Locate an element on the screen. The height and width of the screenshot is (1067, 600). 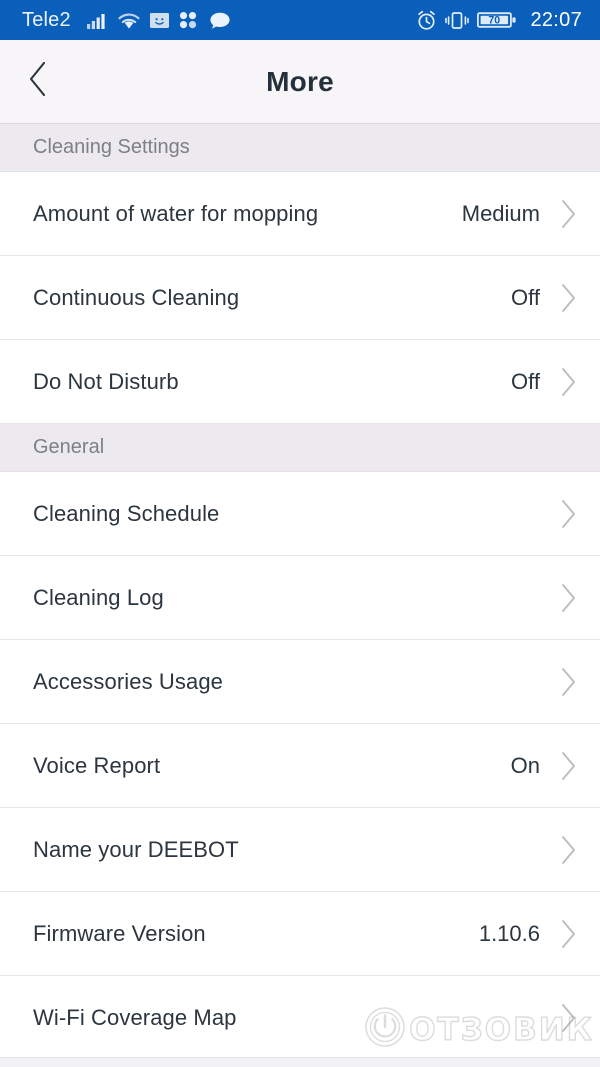
signal-bars-icon is located at coordinates (97, 20).